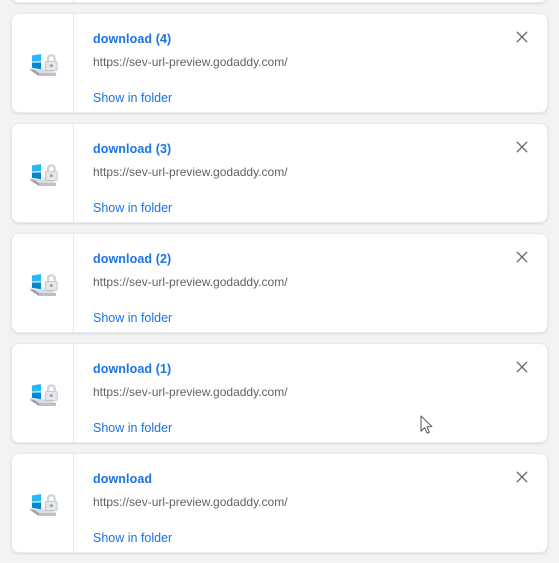 The image size is (559, 563). What do you see at coordinates (132, 39) in the screenshot?
I see `download-file-name: download (4)` at bounding box center [132, 39].